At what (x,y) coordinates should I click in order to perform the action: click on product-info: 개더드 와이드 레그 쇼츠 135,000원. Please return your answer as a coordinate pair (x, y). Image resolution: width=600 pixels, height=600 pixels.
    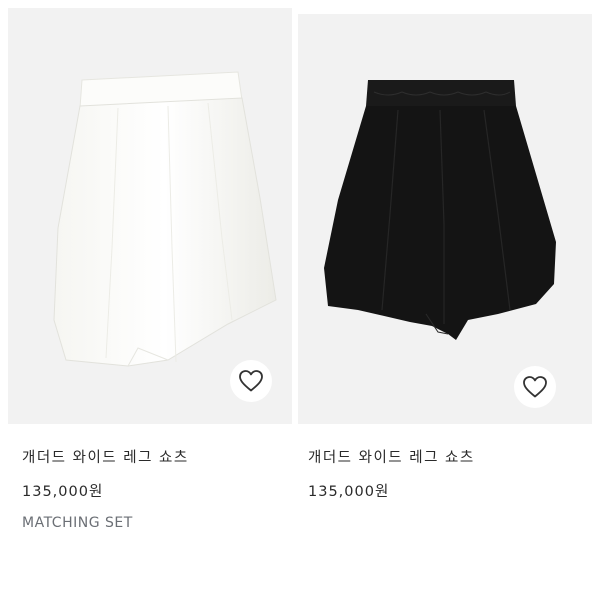
    Looking at the image, I should click on (391, 475).